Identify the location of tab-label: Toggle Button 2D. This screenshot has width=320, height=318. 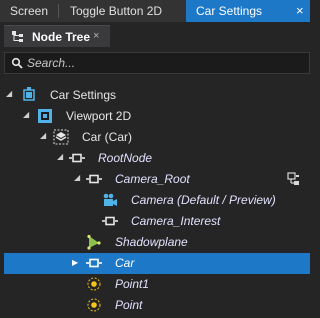
(116, 11).